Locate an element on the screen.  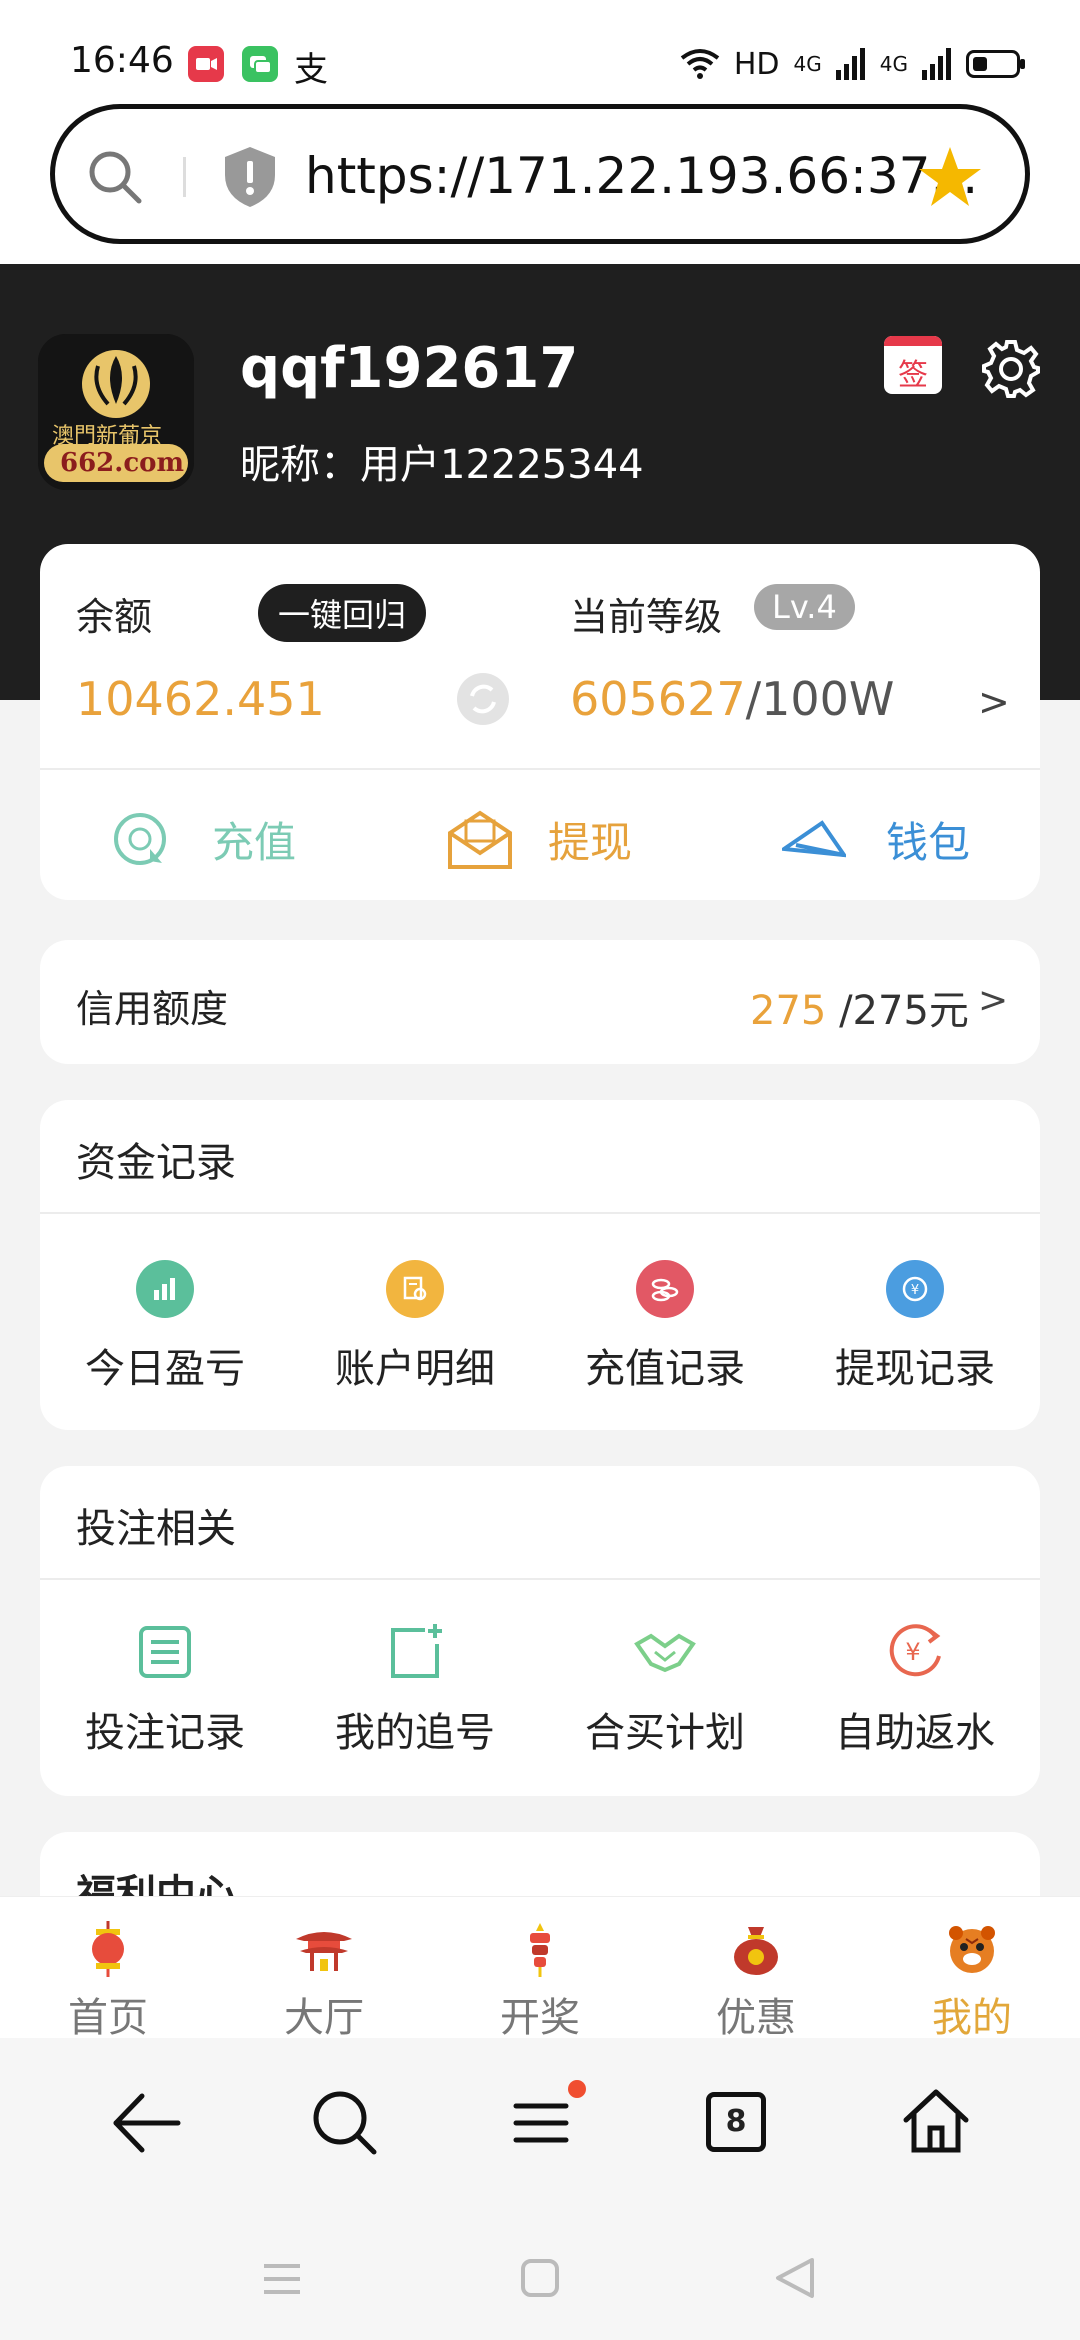
nickname: 昵称：用户12225344 is located at coordinates (442, 465).